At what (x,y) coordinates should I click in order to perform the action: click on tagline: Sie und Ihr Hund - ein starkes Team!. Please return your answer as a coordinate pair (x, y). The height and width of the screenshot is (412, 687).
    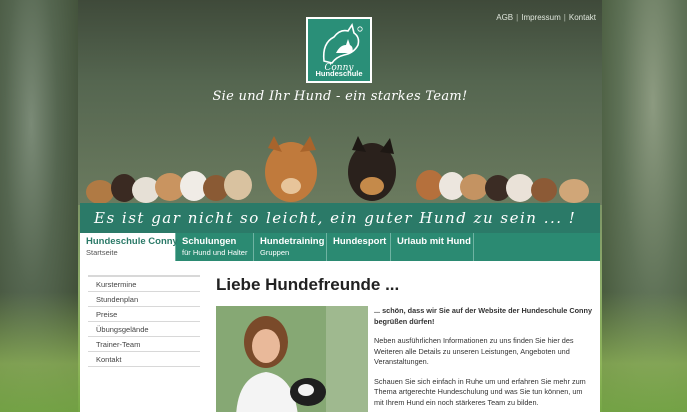
    Looking at the image, I should click on (340, 96).